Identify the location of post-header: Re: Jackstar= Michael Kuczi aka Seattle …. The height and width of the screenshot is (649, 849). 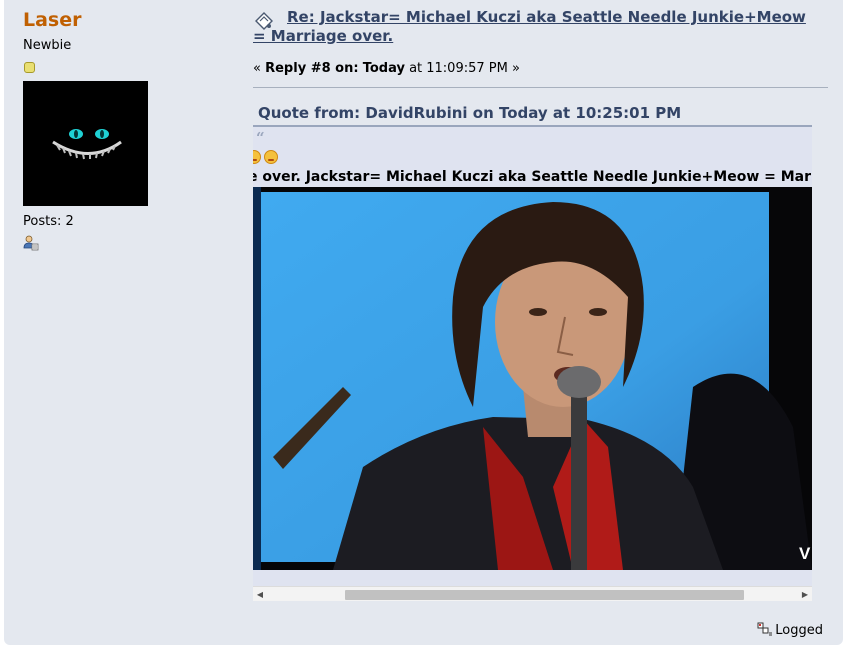
(541, 36).